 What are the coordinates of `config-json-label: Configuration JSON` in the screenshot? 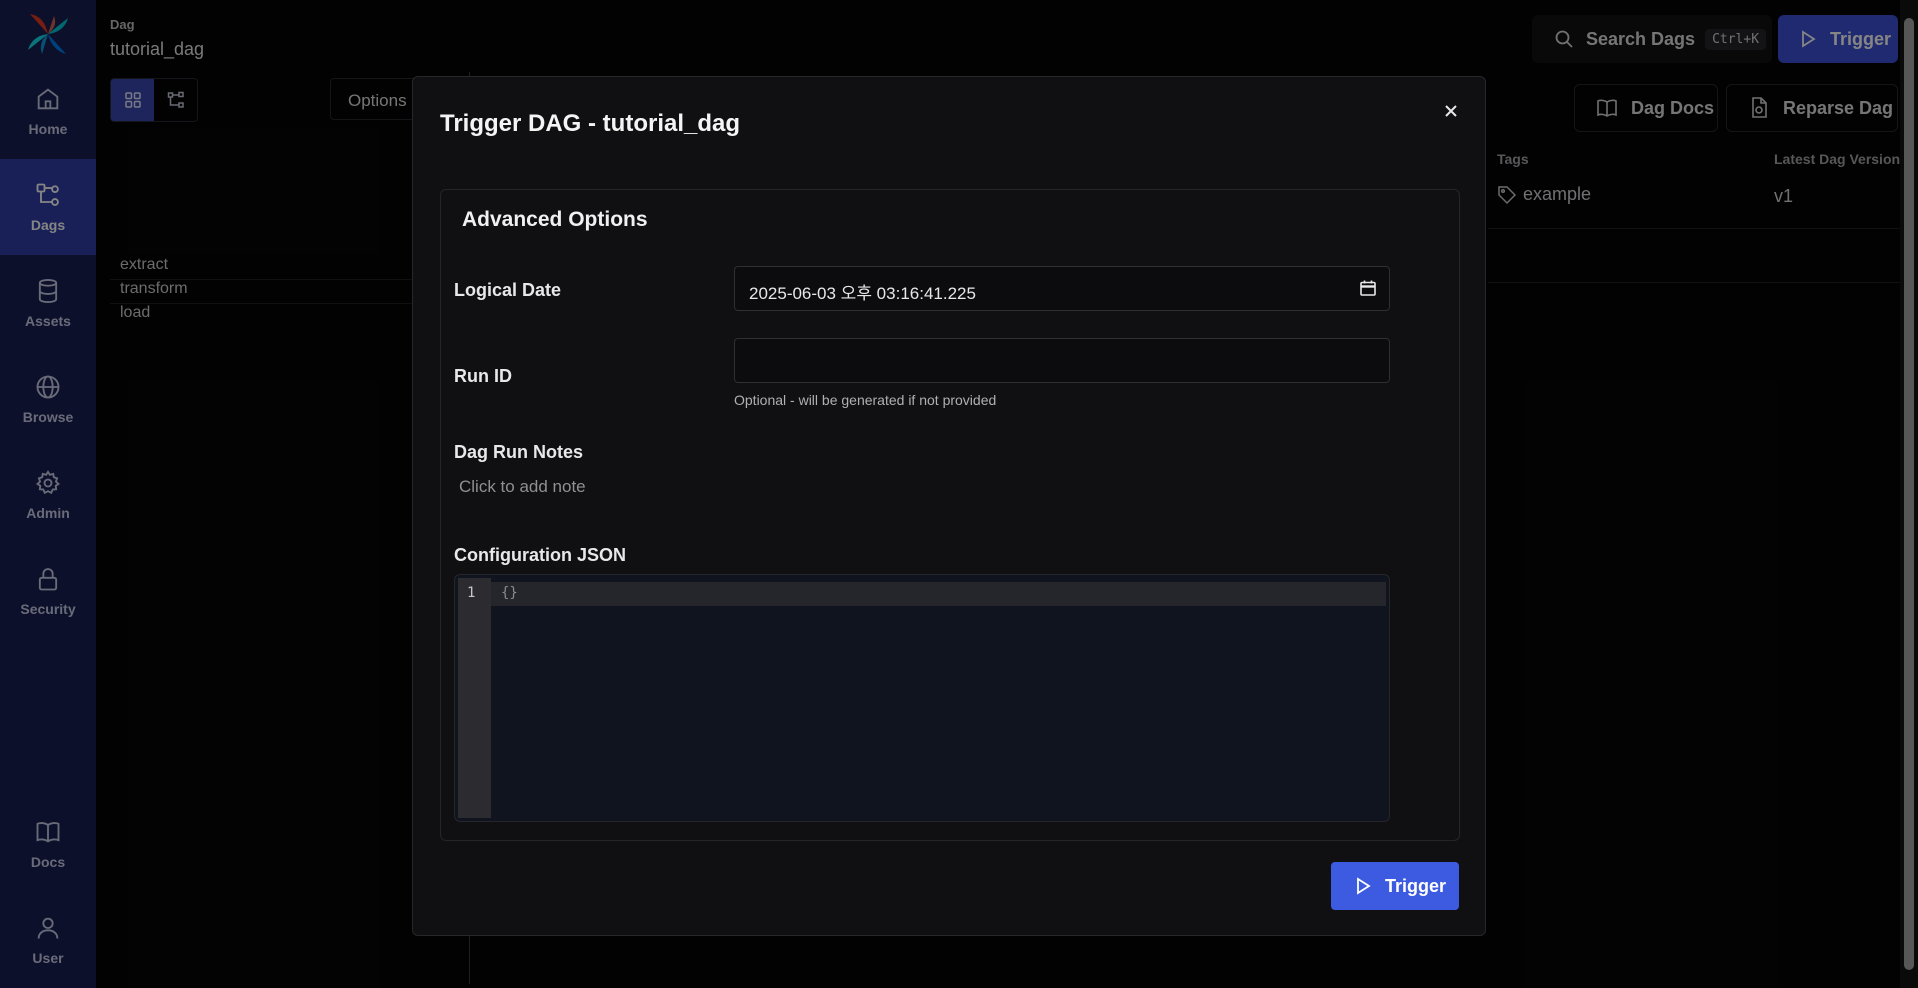 It's located at (540, 555).